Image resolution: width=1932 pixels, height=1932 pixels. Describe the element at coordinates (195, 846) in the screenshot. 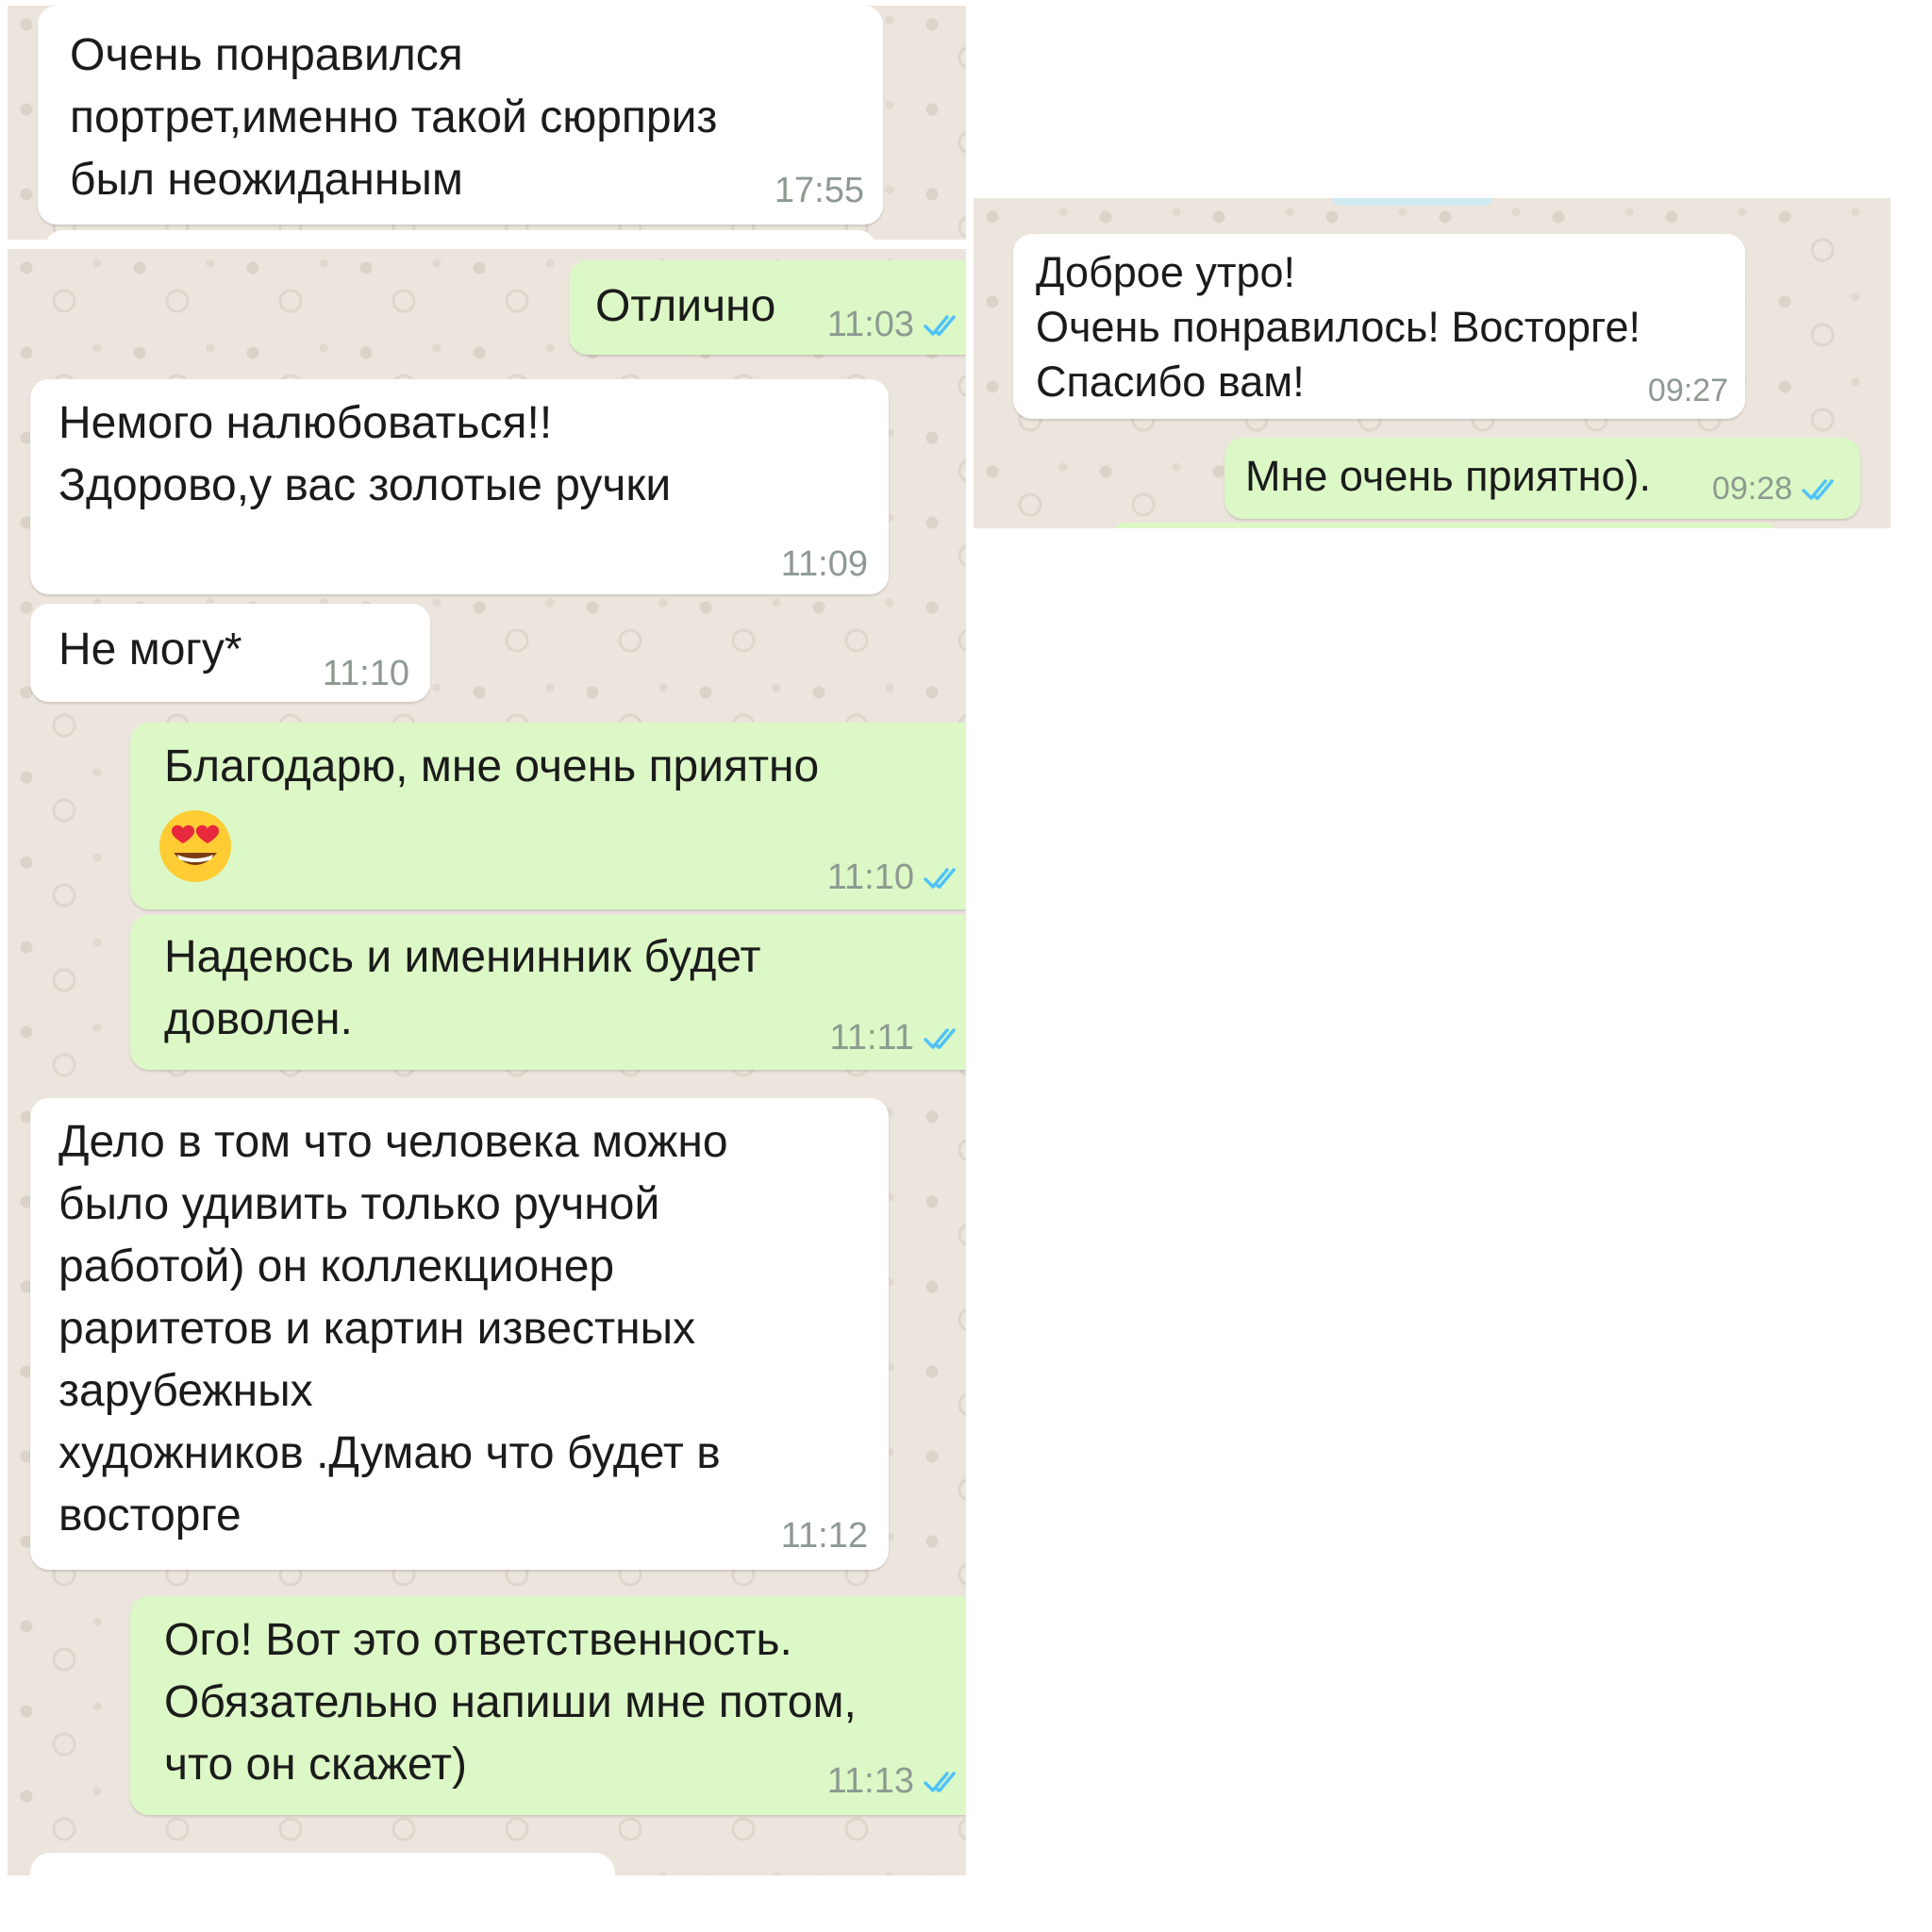

I see `heart-eyes-emoji` at that location.